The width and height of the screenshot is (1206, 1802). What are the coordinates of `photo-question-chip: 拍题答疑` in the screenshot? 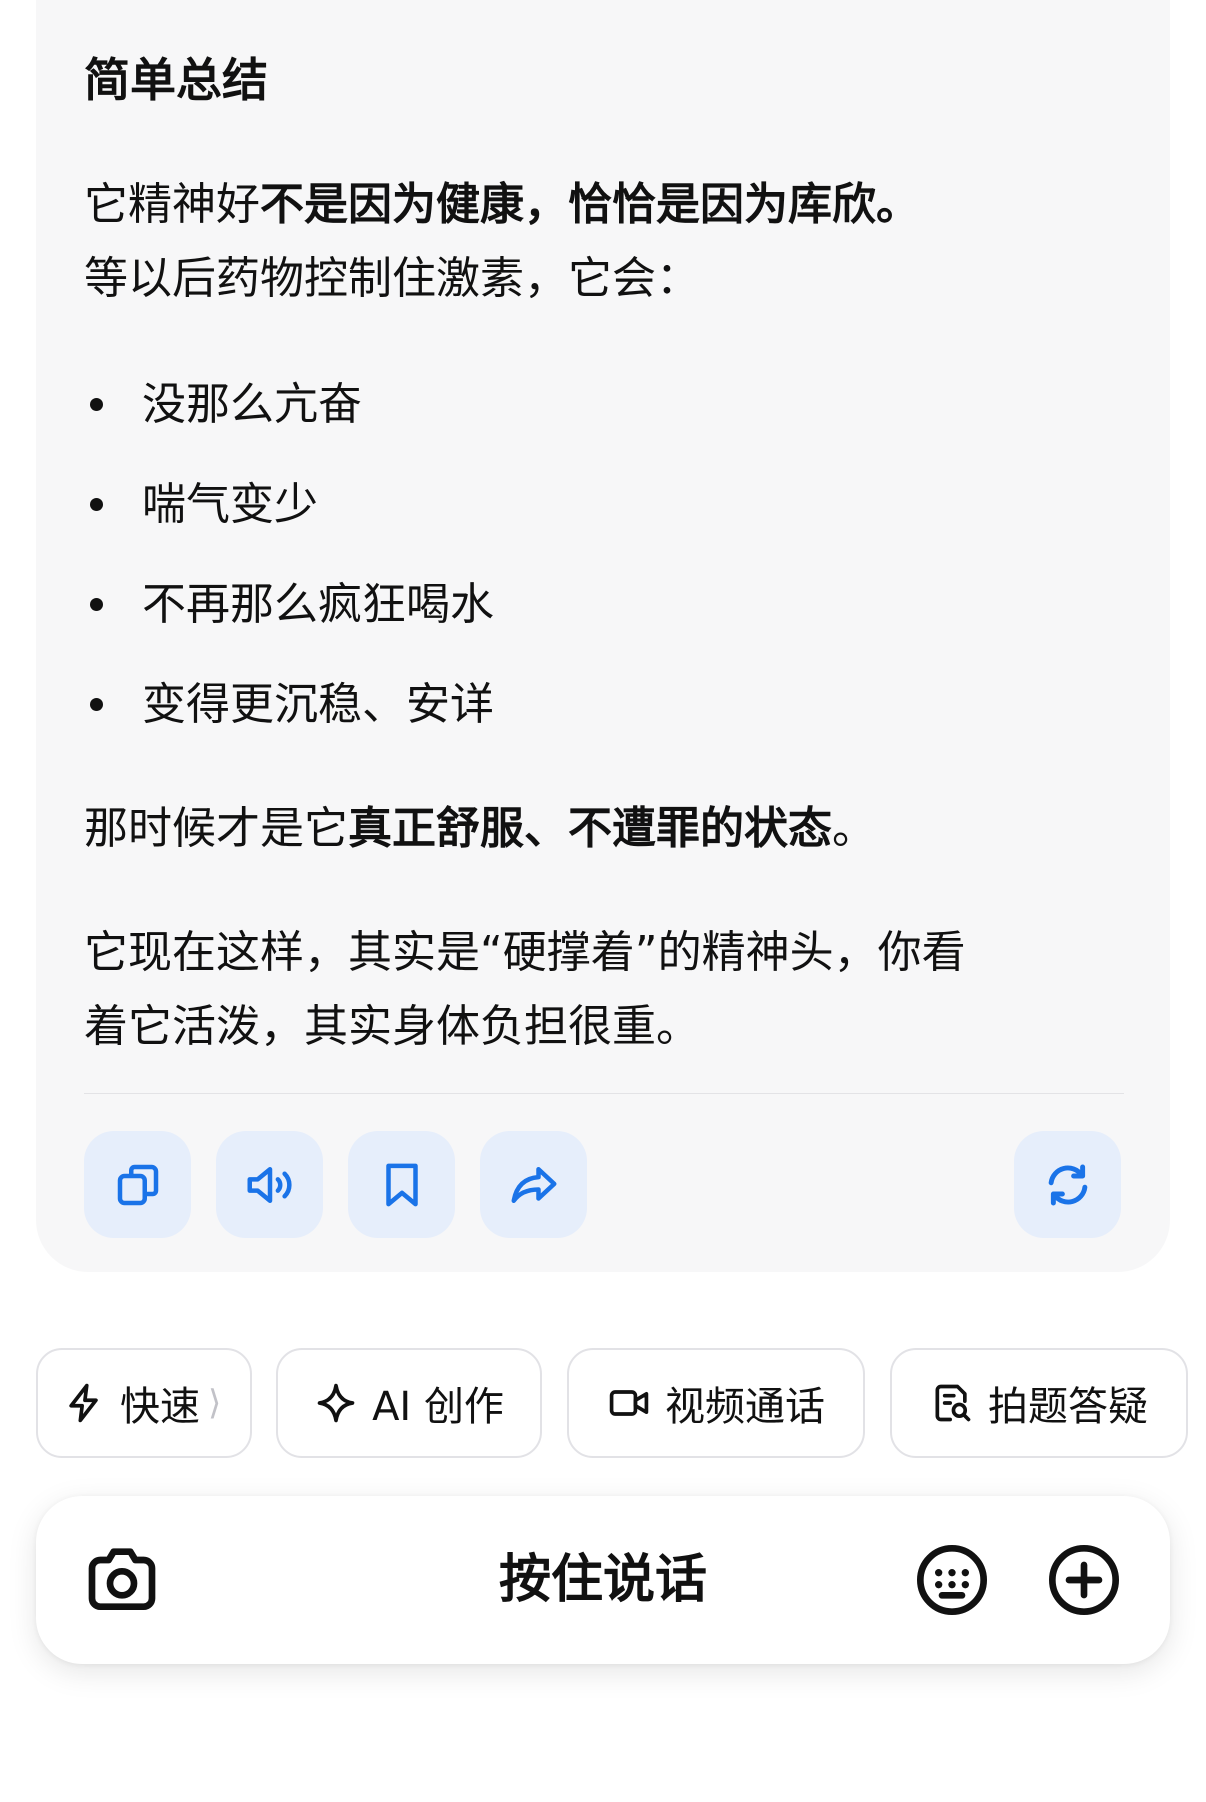 It's located at (1039, 1403).